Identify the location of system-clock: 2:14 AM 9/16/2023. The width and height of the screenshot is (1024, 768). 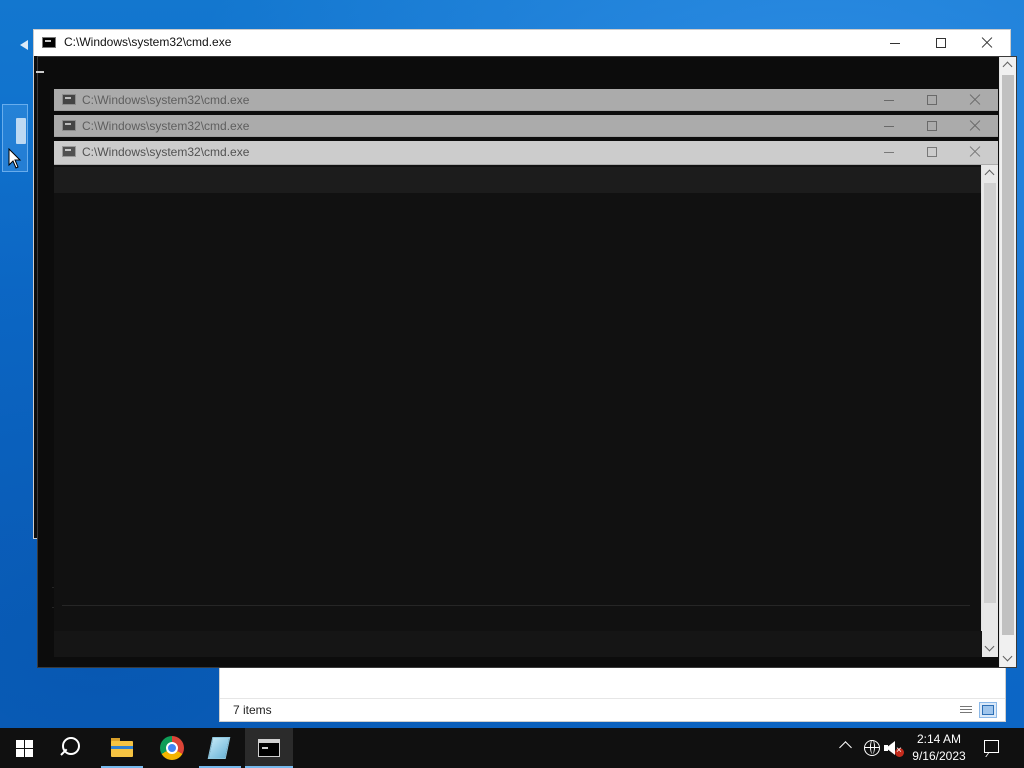
(939, 748).